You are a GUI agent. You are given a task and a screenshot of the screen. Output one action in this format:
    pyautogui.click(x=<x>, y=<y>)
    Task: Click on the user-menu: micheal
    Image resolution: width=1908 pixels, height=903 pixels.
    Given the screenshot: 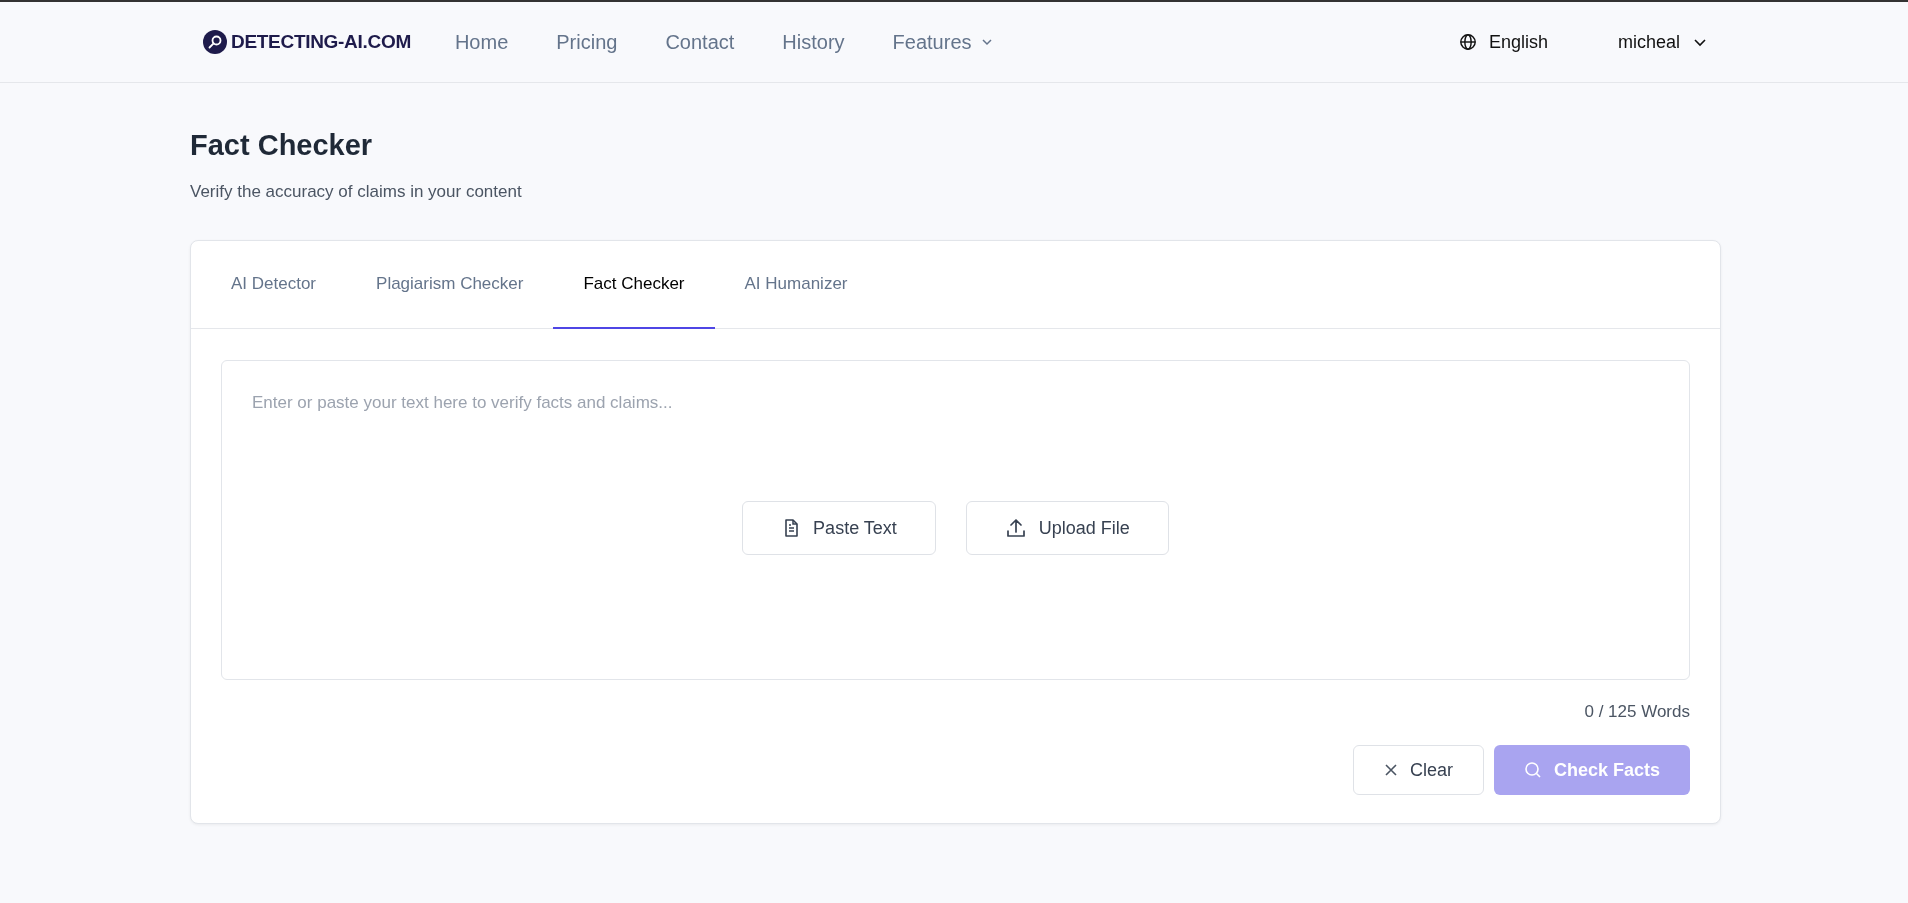 What is the action you would take?
    pyautogui.click(x=1662, y=42)
    